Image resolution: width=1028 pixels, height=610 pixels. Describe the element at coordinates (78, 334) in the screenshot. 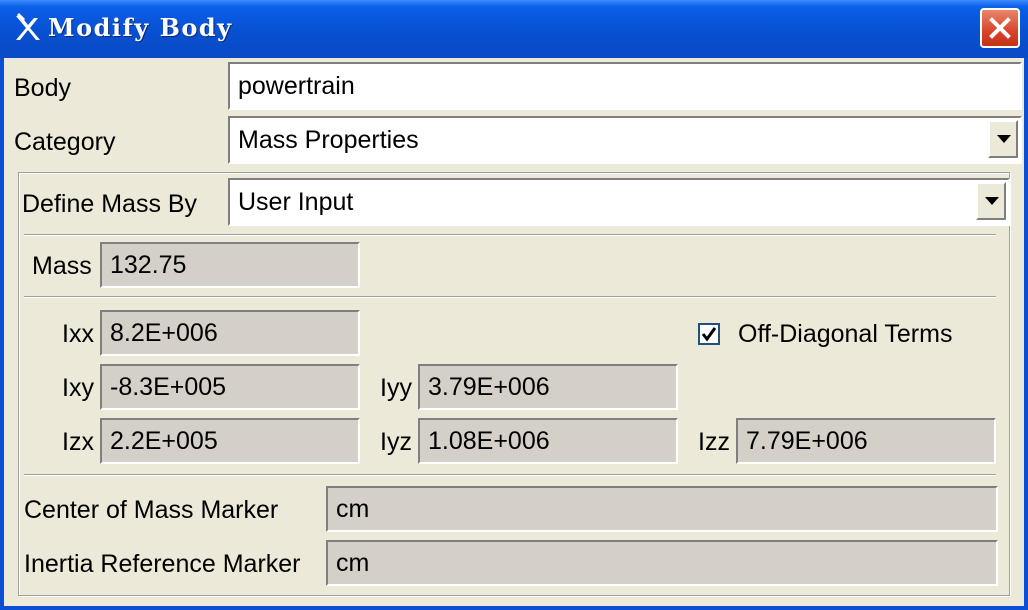

I see `ixx-label: Ixx` at that location.